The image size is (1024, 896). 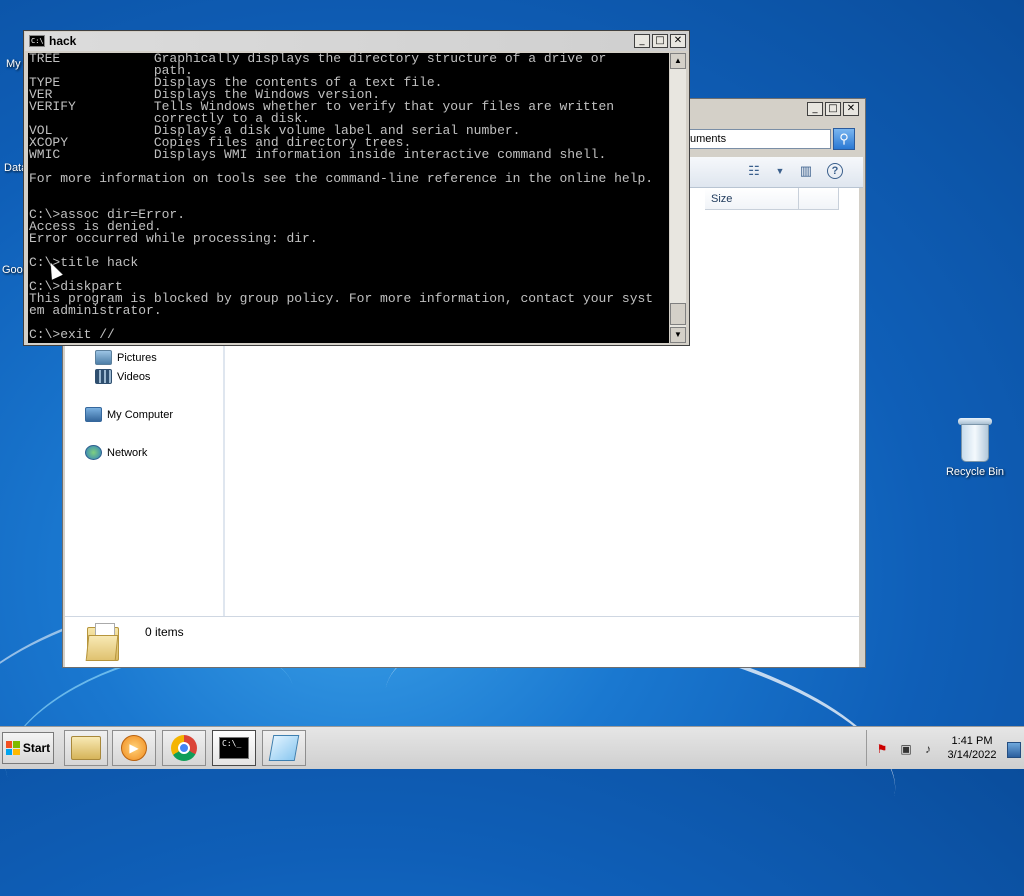 I want to click on taskbar-chrome-button, so click(x=184, y=748).